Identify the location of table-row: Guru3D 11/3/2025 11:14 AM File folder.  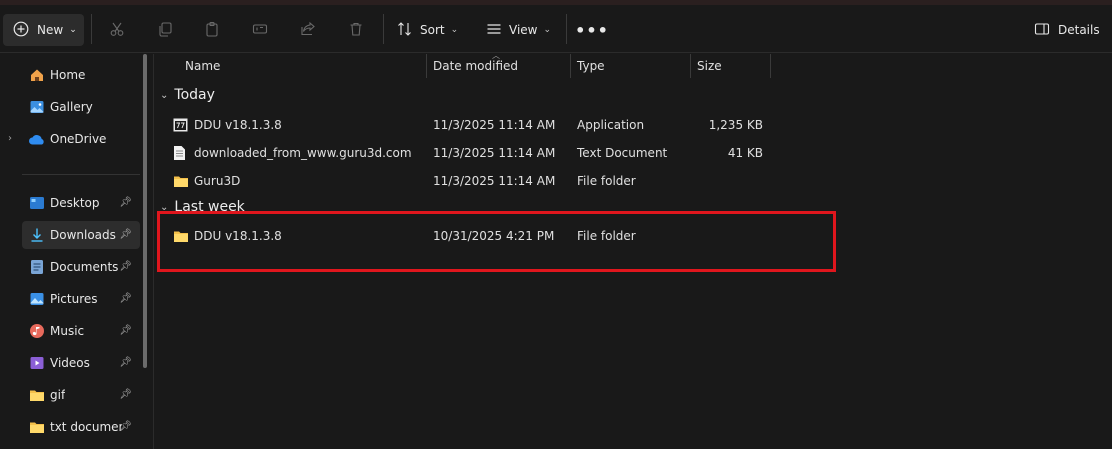
(470, 181).